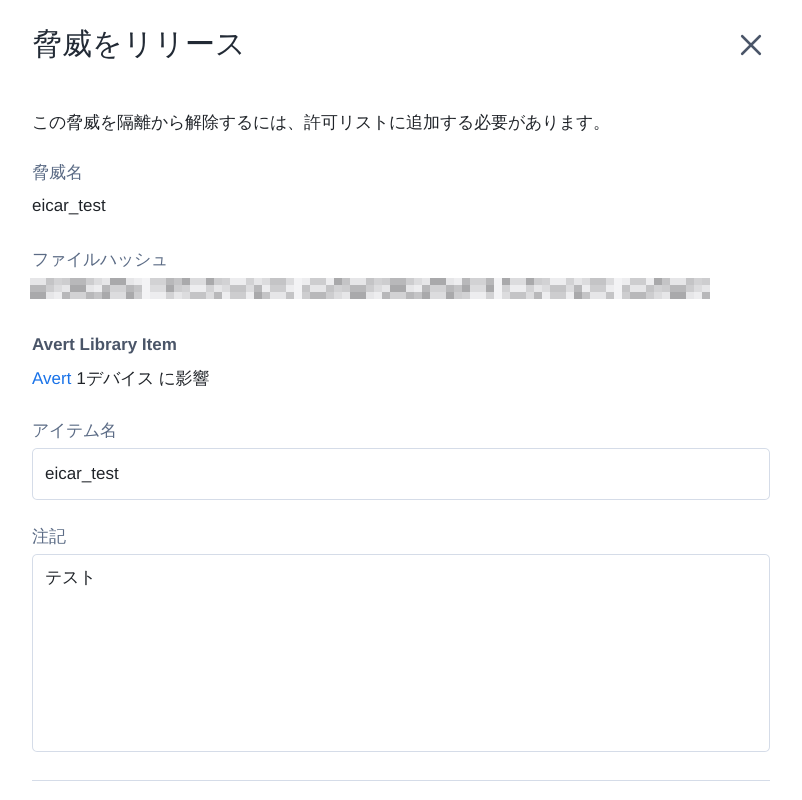 Image resolution: width=802 pixels, height=800 pixels. What do you see at coordinates (143, 379) in the screenshot?
I see `affected-devices-text: 1デバイス に影響` at bounding box center [143, 379].